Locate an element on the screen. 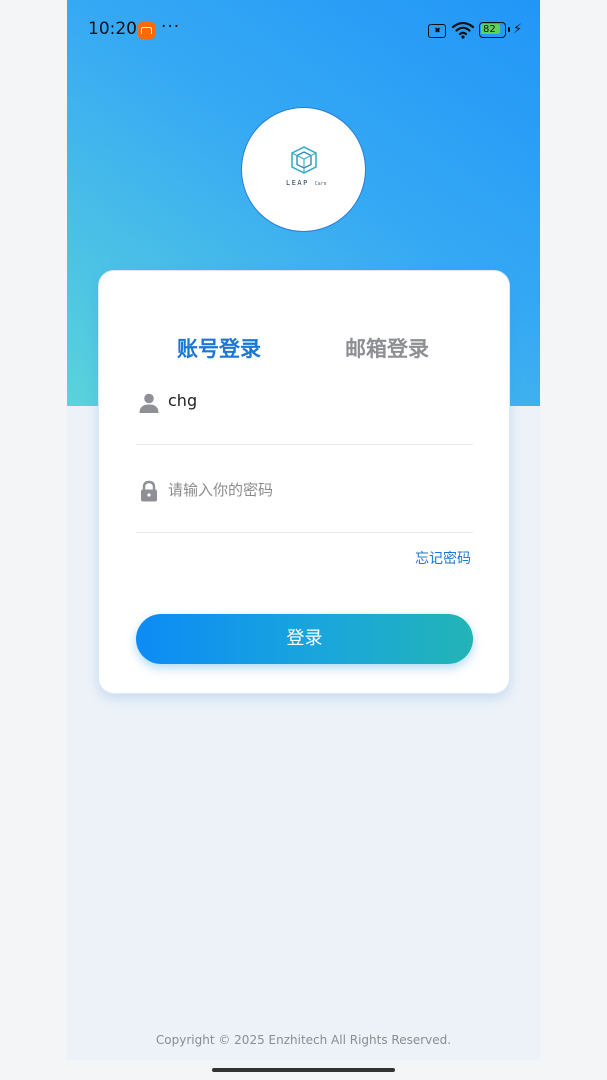  tab-email-login: 邮箱登录 is located at coordinates (387, 348).